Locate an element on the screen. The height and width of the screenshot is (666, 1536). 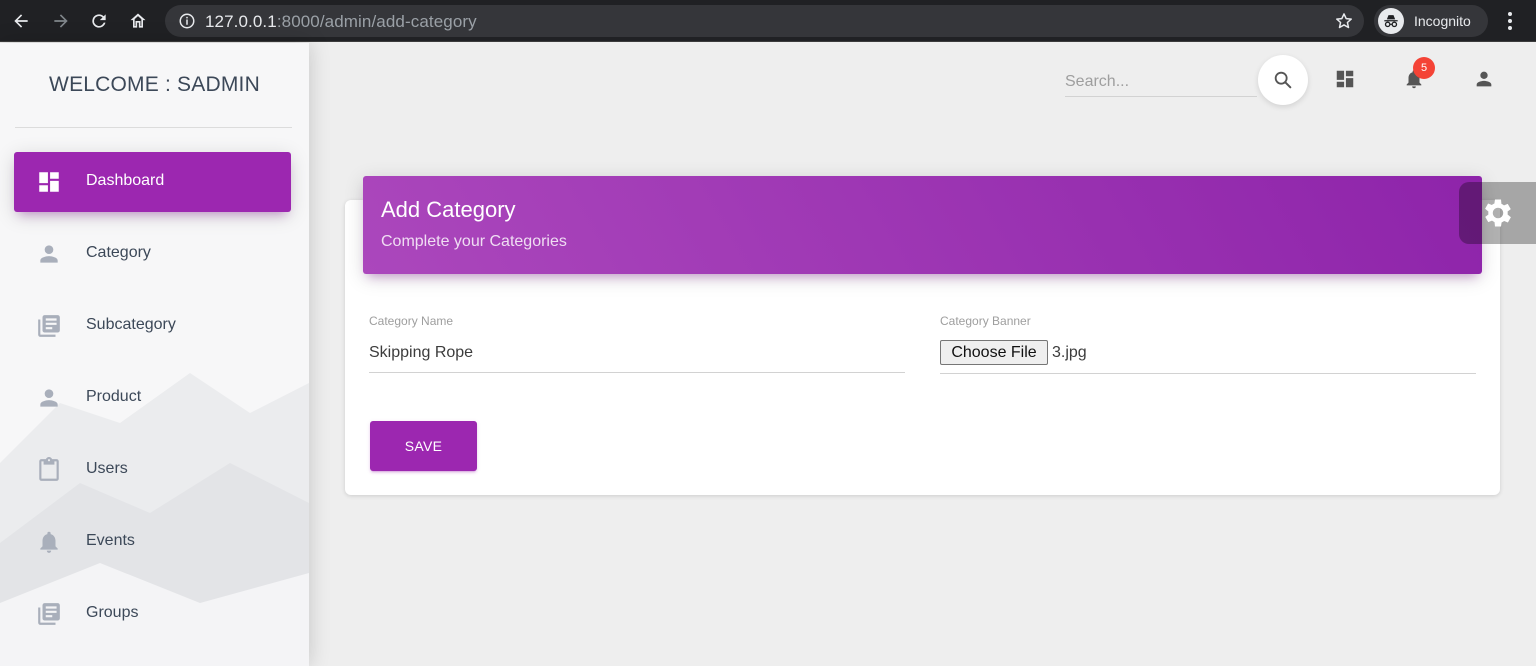
incognito-icon is located at coordinates (1391, 21).